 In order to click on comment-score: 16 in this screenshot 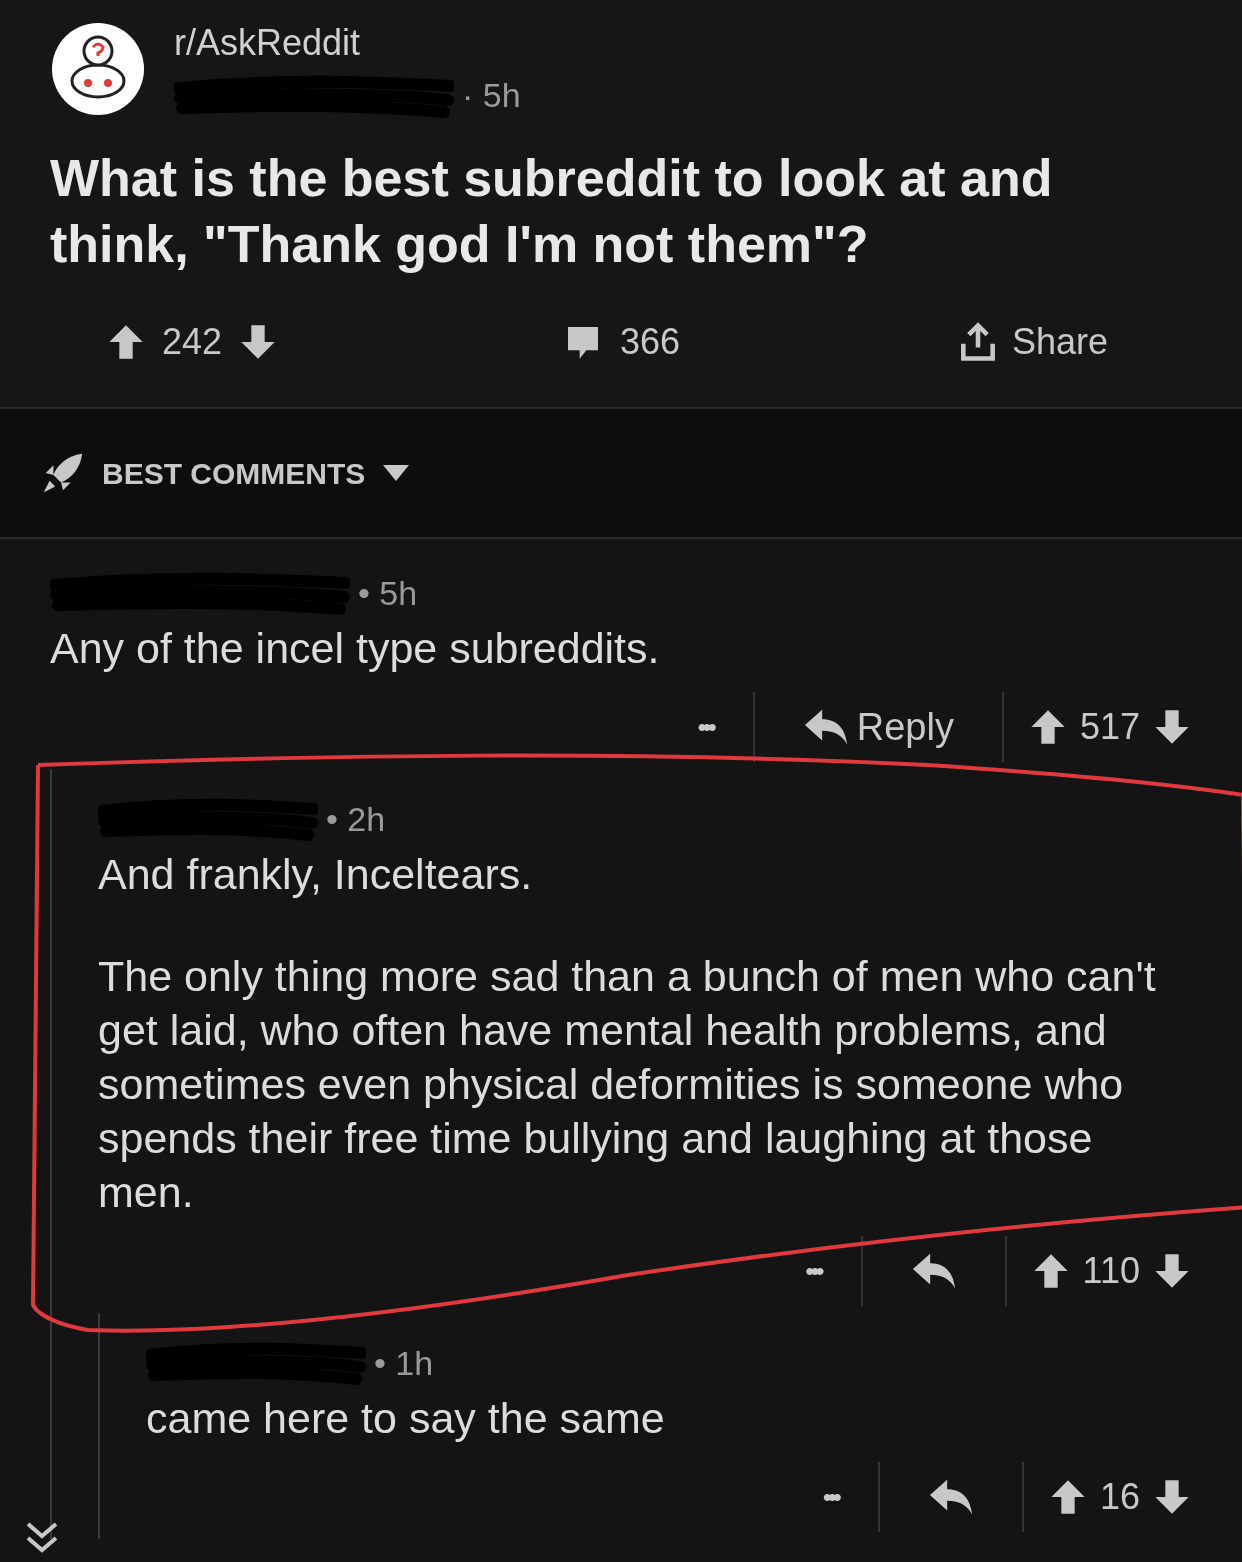, I will do `click(1119, 1497)`.